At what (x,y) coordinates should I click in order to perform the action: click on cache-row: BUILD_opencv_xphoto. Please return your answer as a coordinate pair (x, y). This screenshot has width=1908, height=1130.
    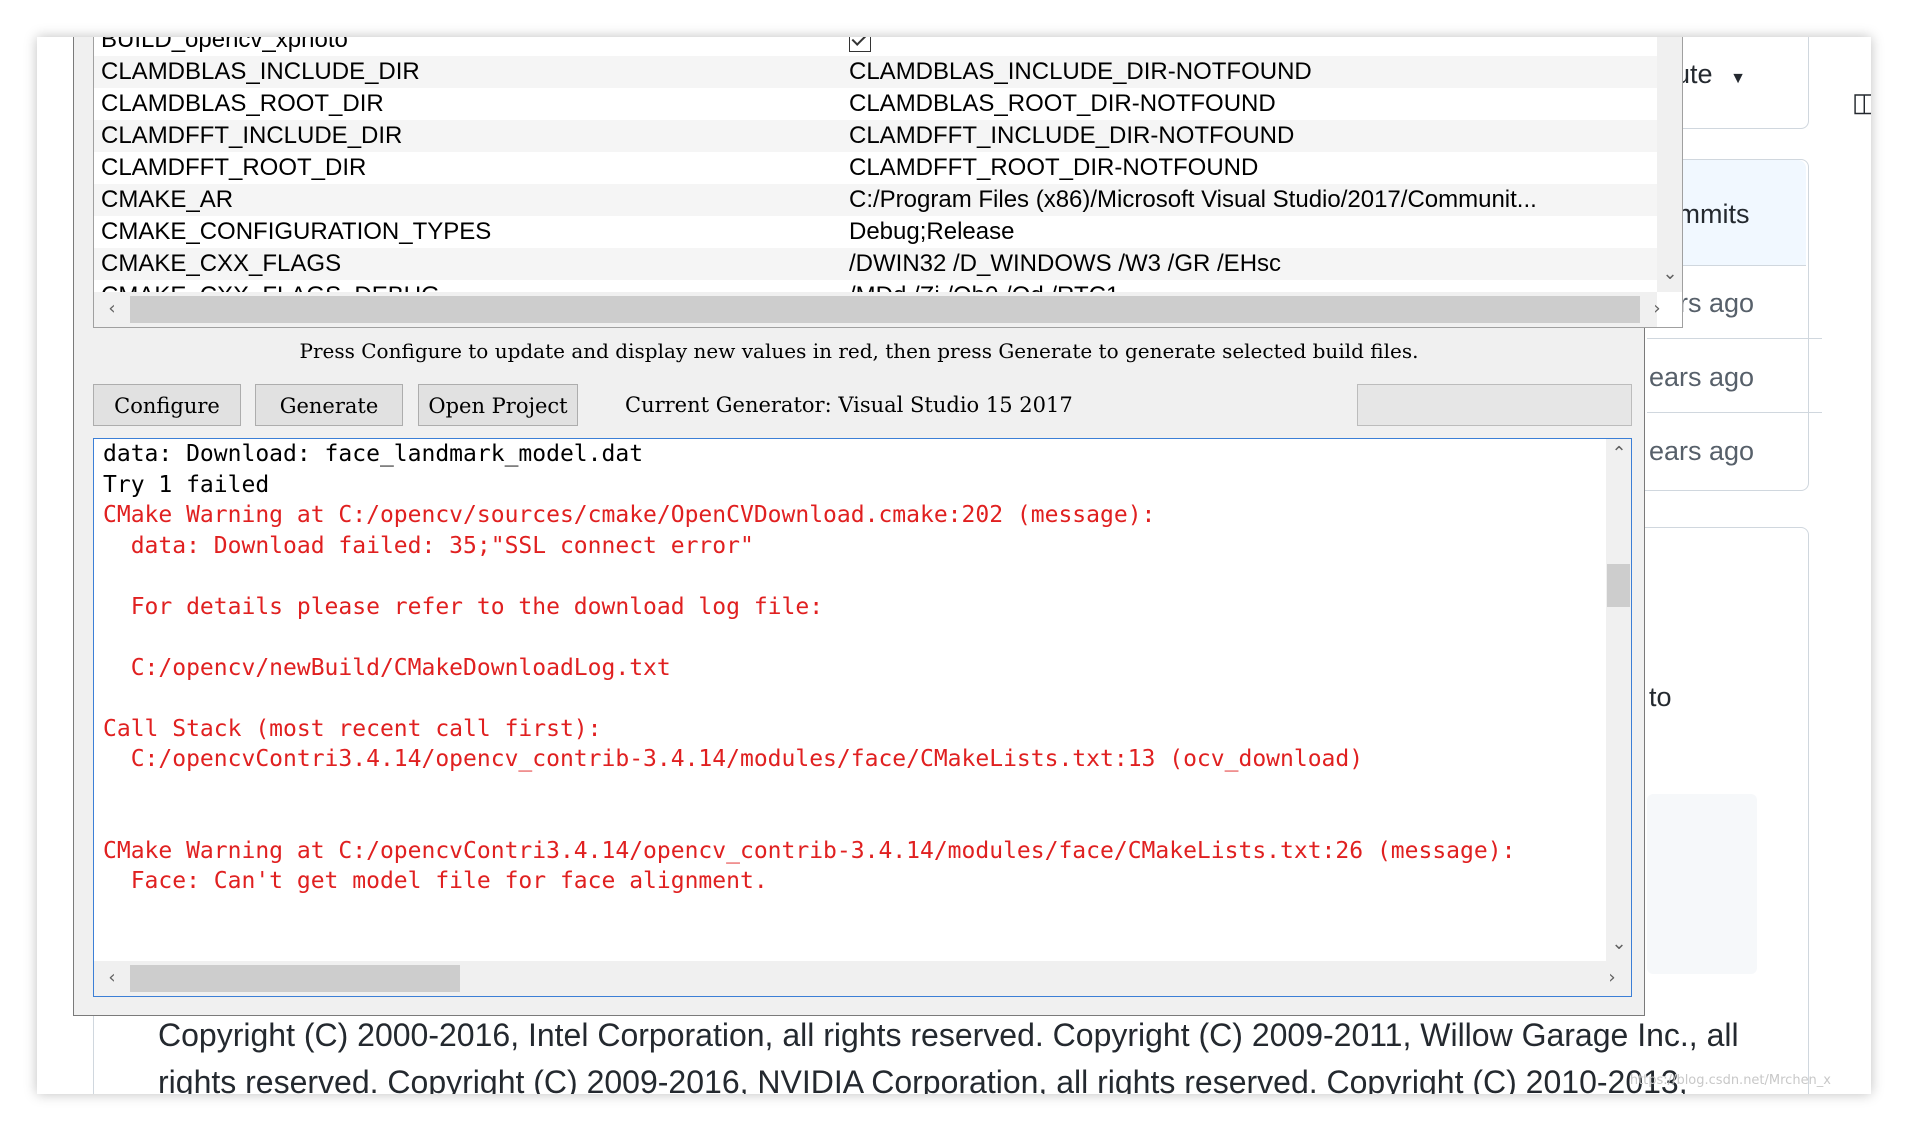
    Looking at the image, I should click on (875, 46).